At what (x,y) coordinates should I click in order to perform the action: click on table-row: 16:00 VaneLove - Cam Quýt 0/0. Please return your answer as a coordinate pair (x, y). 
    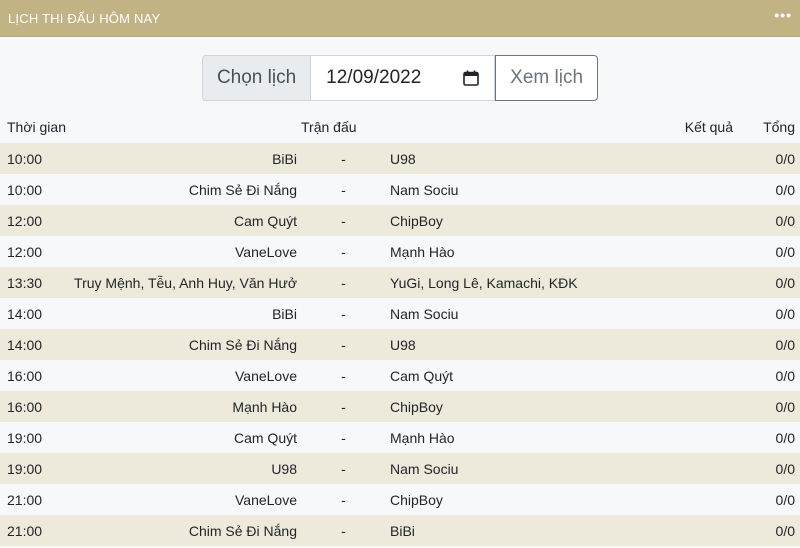
    Looking at the image, I should click on (400, 375).